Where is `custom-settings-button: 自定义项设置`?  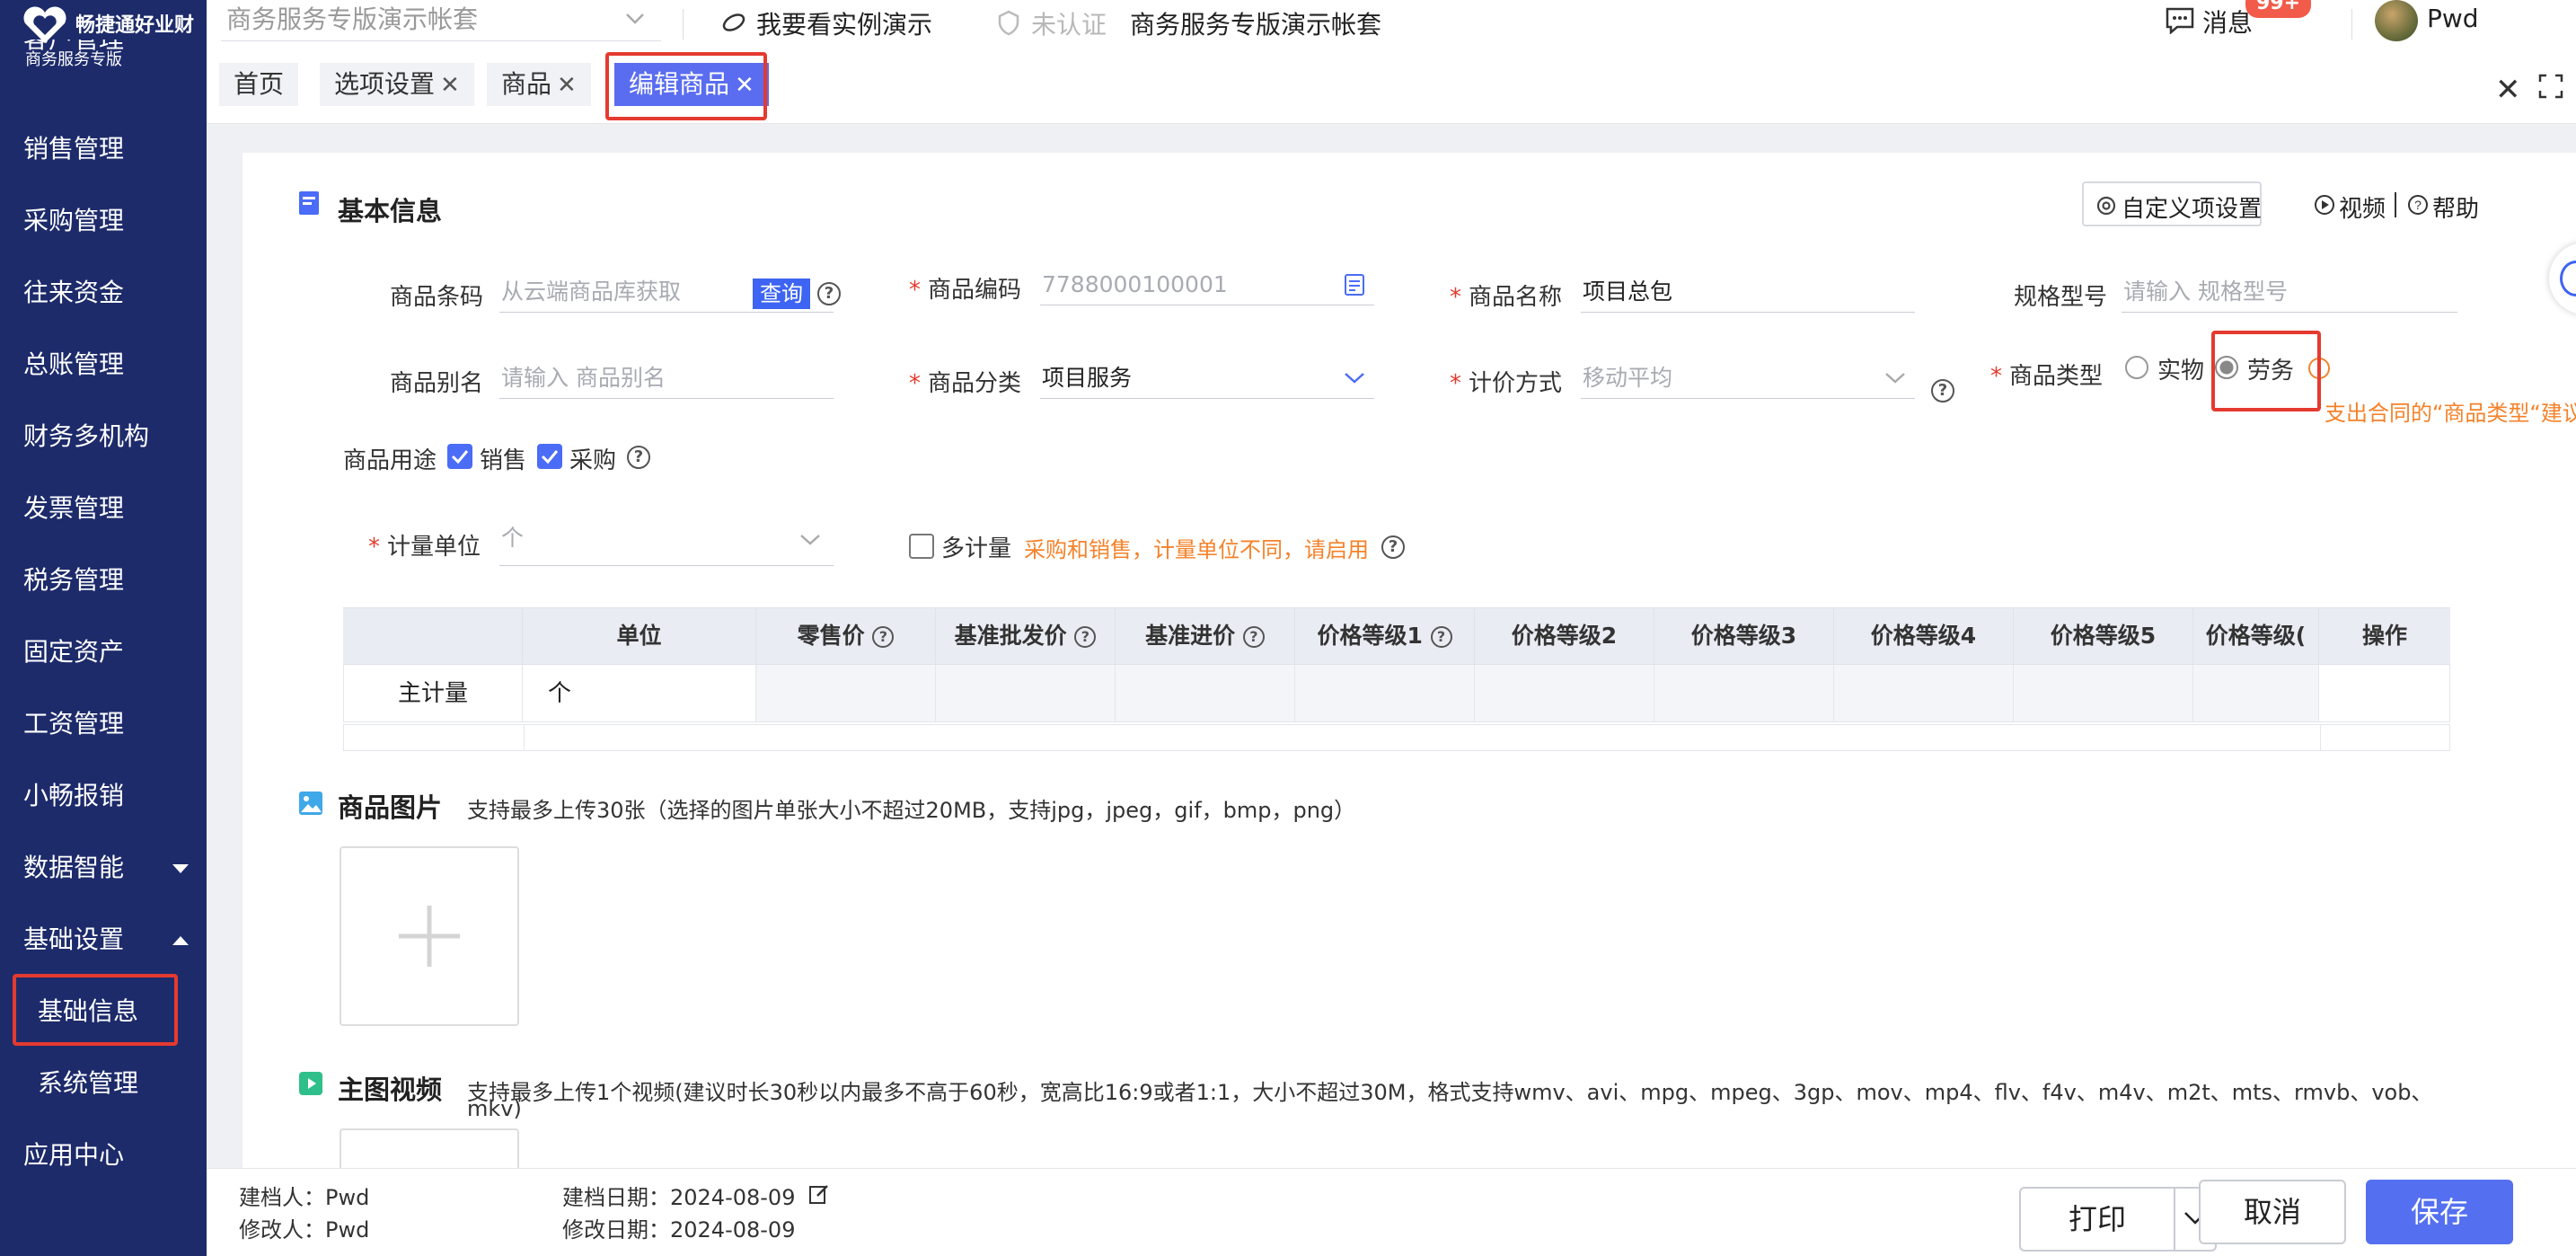
custom-settings-button: 自定义项设置 is located at coordinates (2172, 203).